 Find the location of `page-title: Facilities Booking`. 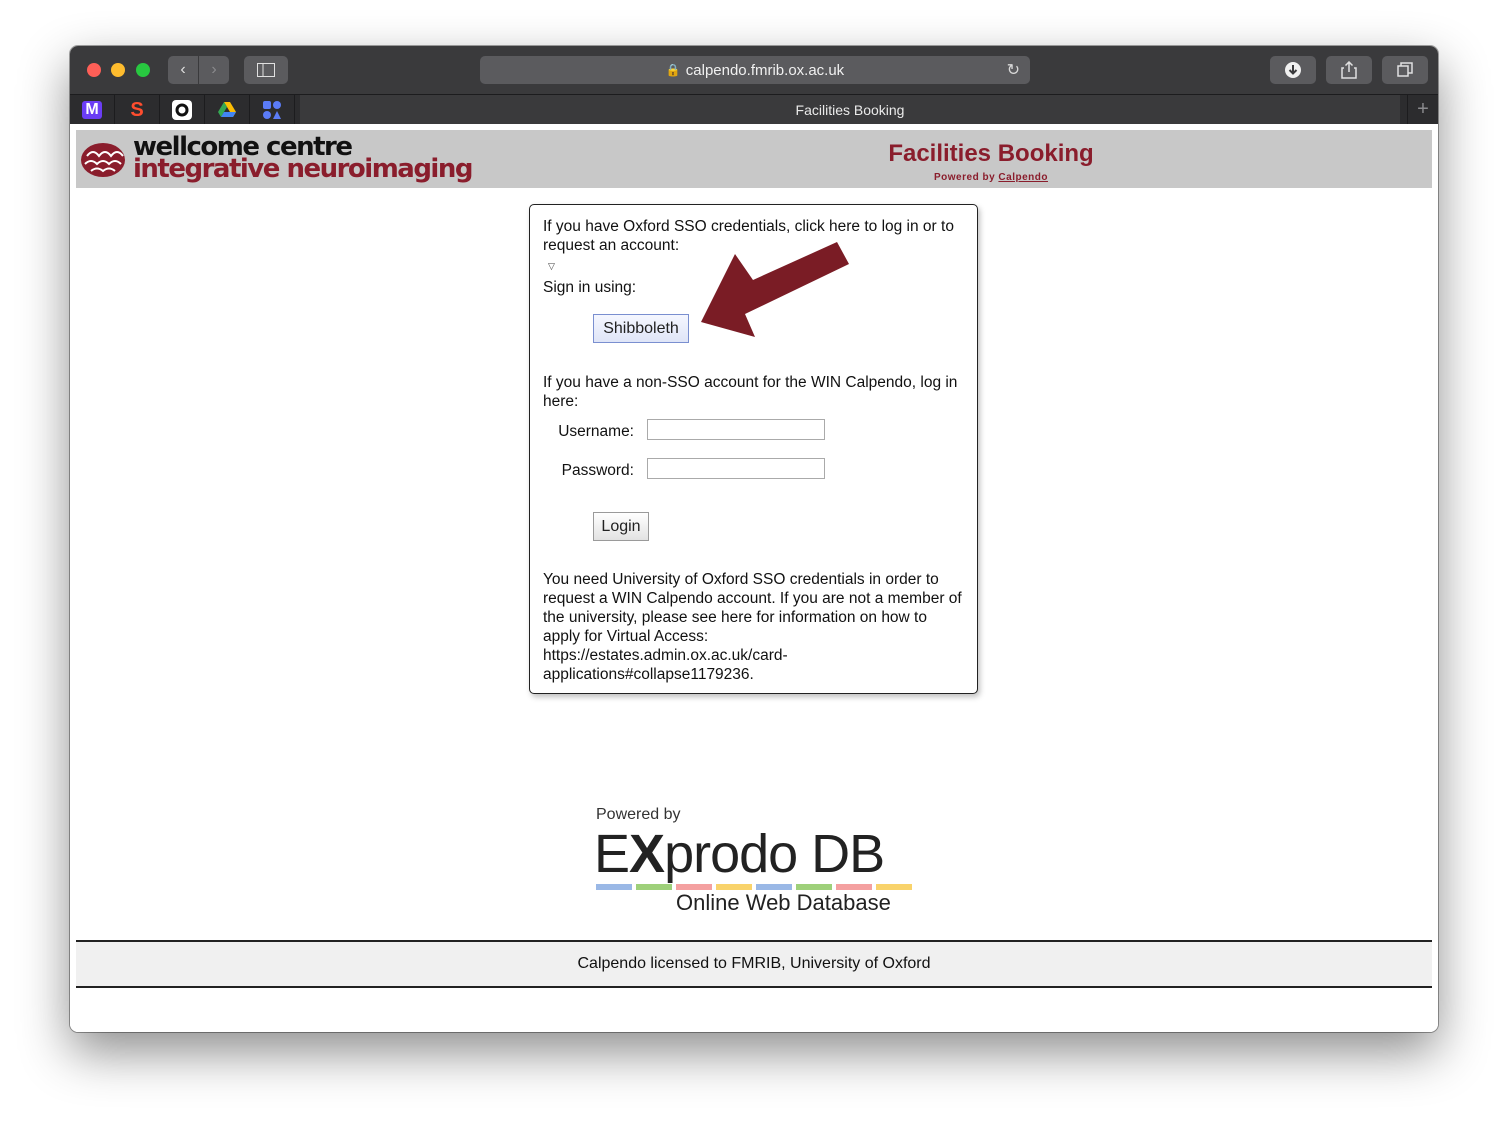

page-title: Facilities Booking is located at coordinates (991, 153).